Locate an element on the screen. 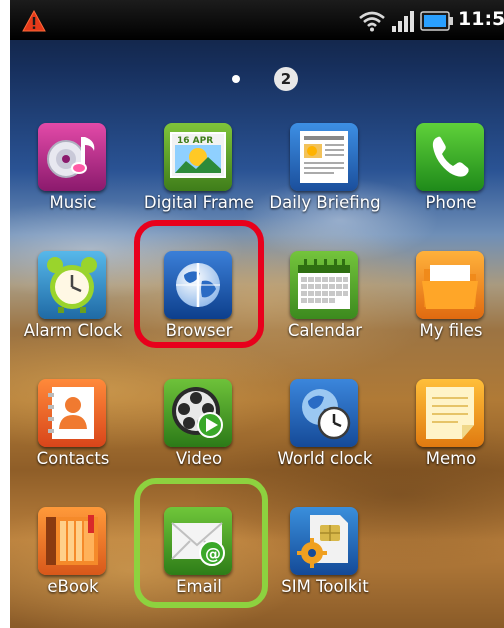  app-label: SIM Toolkit is located at coordinates (325, 586).